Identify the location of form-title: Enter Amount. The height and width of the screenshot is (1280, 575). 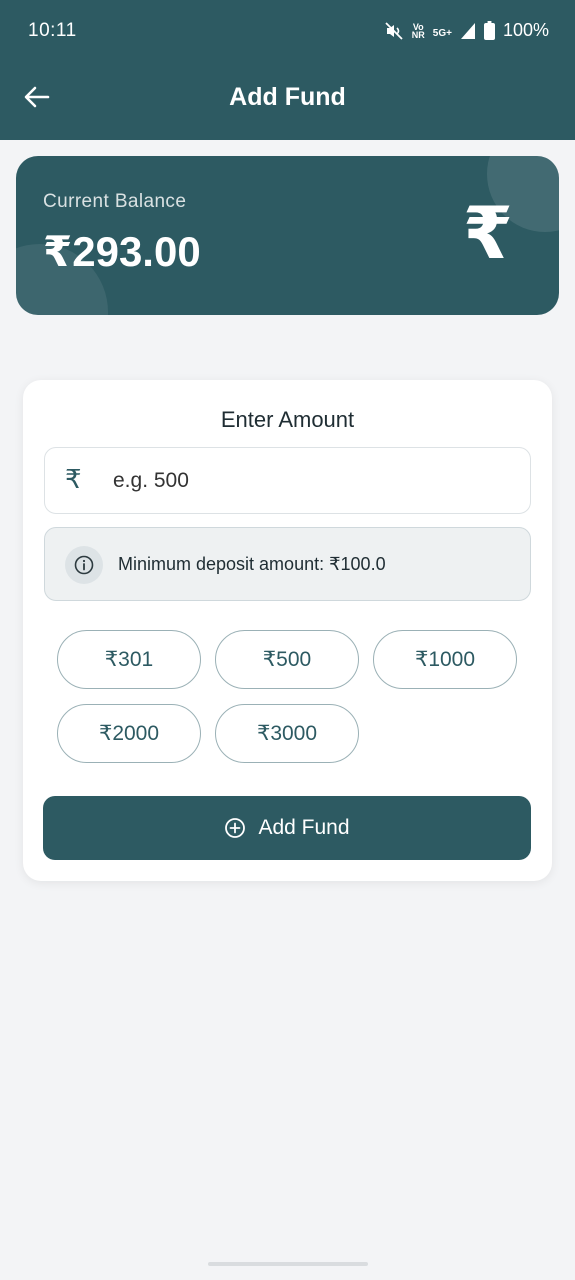
(287, 419).